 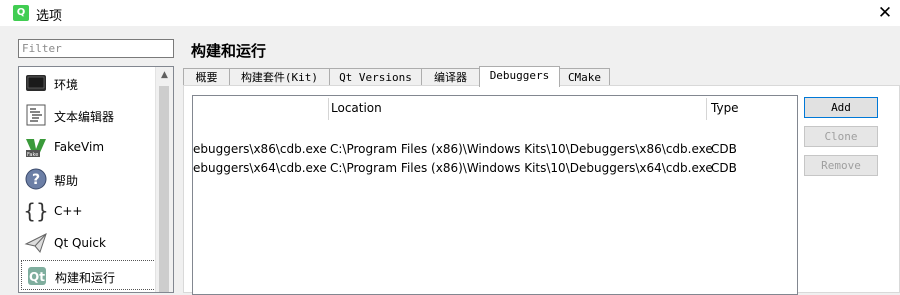 What do you see at coordinates (66, 85) in the screenshot?
I see `sidebar-item-label: 环境` at bounding box center [66, 85].